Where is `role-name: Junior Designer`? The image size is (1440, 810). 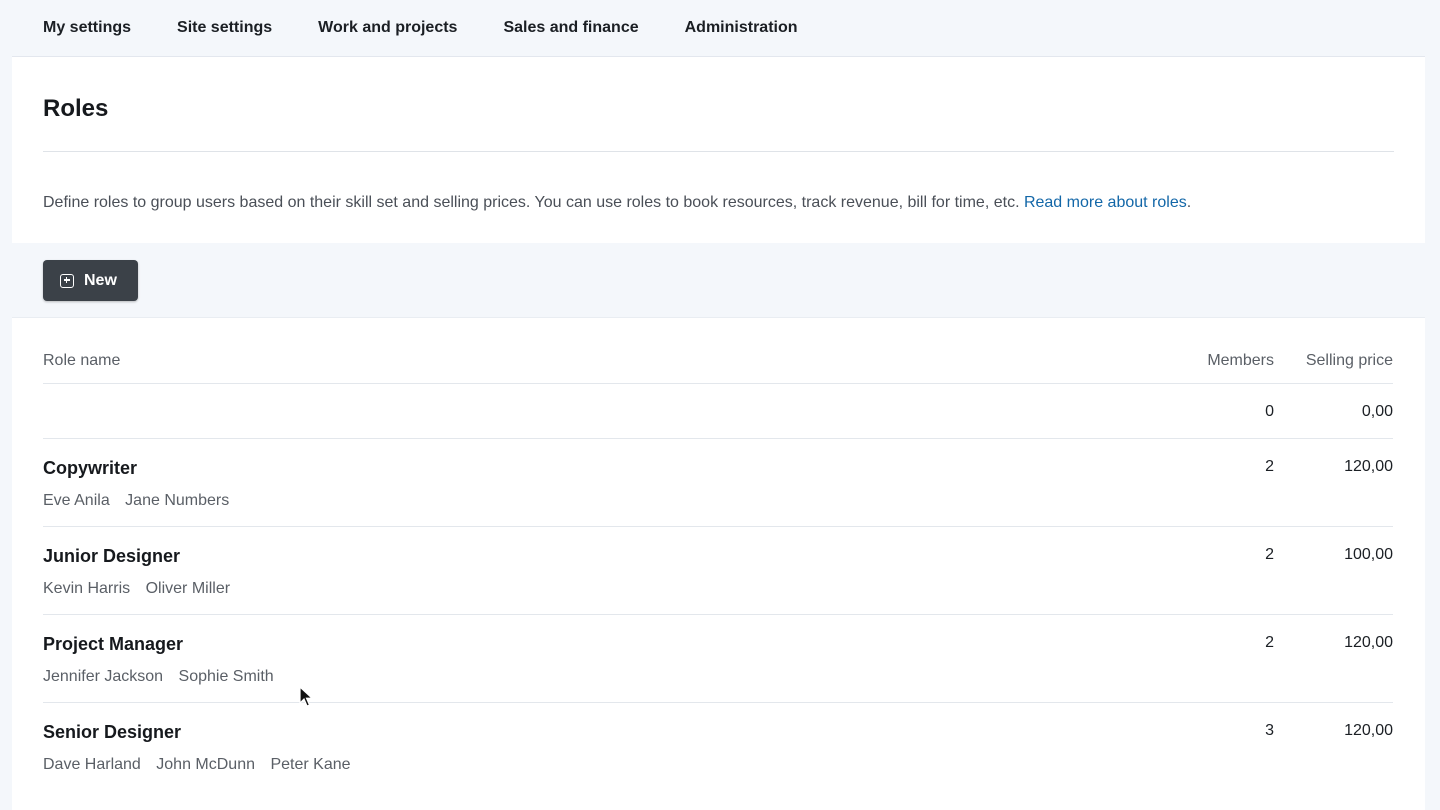
role-name: Junior Designer is located at coordinates (111, 556).